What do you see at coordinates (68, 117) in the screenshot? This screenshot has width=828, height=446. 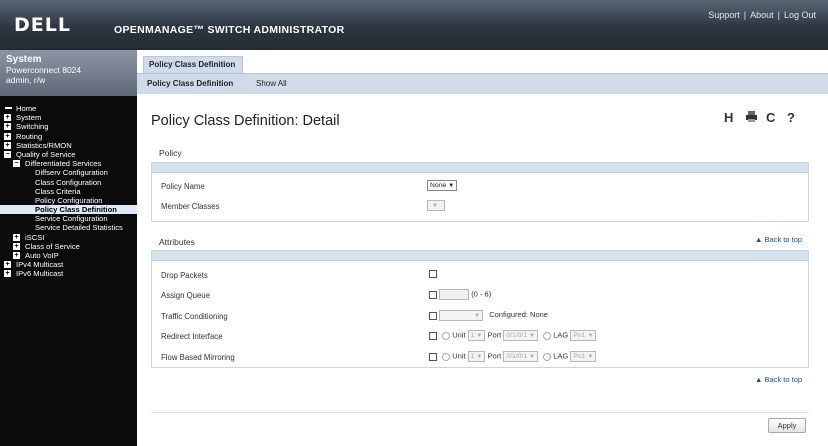 I see `nav-item-system: + System` at bounding box center [68, 117].